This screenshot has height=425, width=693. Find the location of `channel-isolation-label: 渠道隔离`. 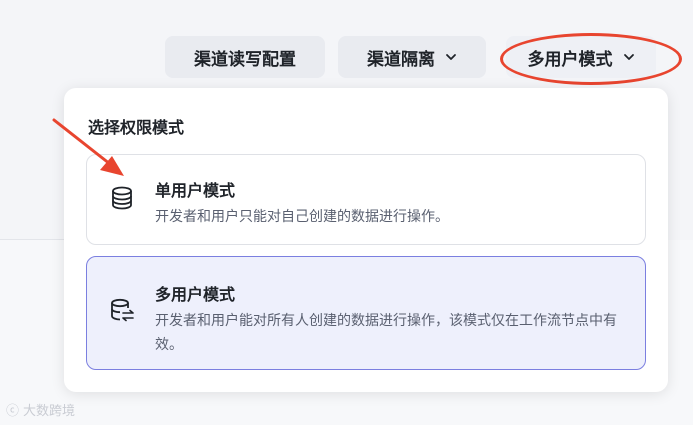

channel-isolation-label: 渠道隔离 is located at coordinates (401, 59).